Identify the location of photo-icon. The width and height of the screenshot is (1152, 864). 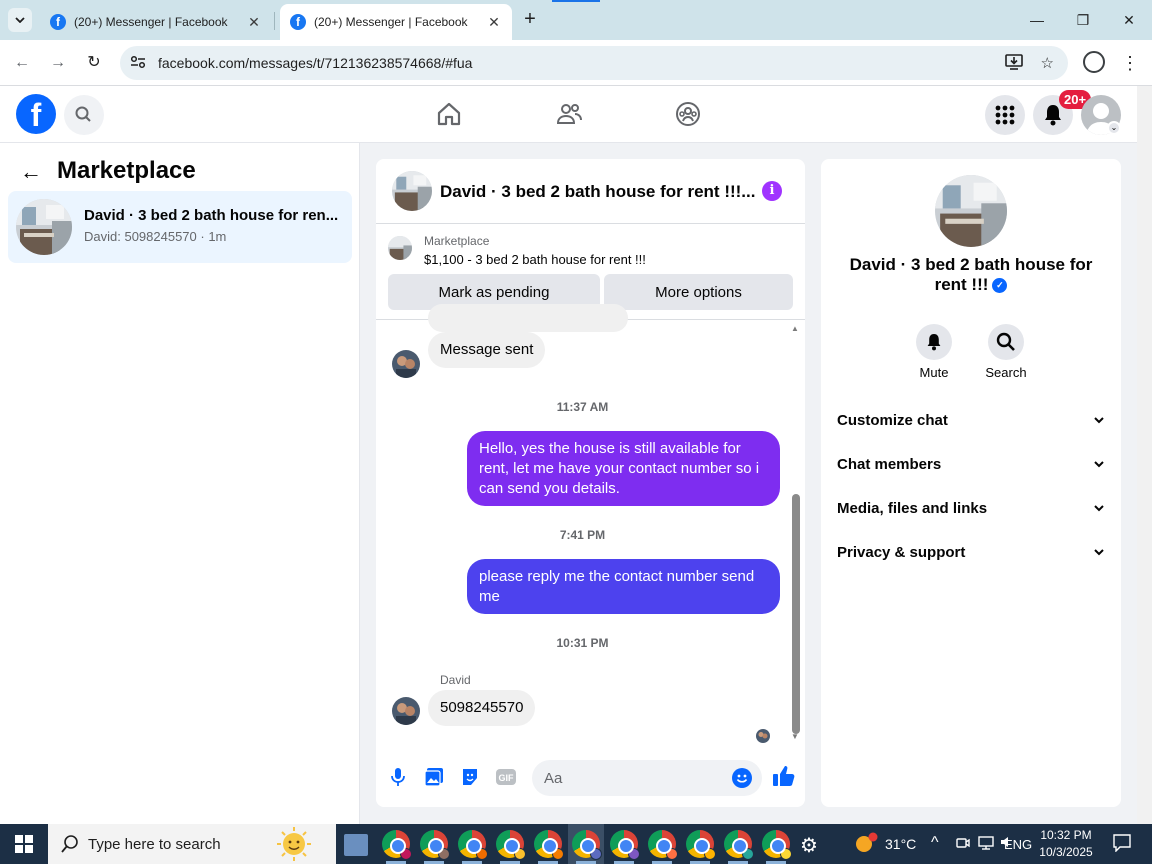
(434, 777).